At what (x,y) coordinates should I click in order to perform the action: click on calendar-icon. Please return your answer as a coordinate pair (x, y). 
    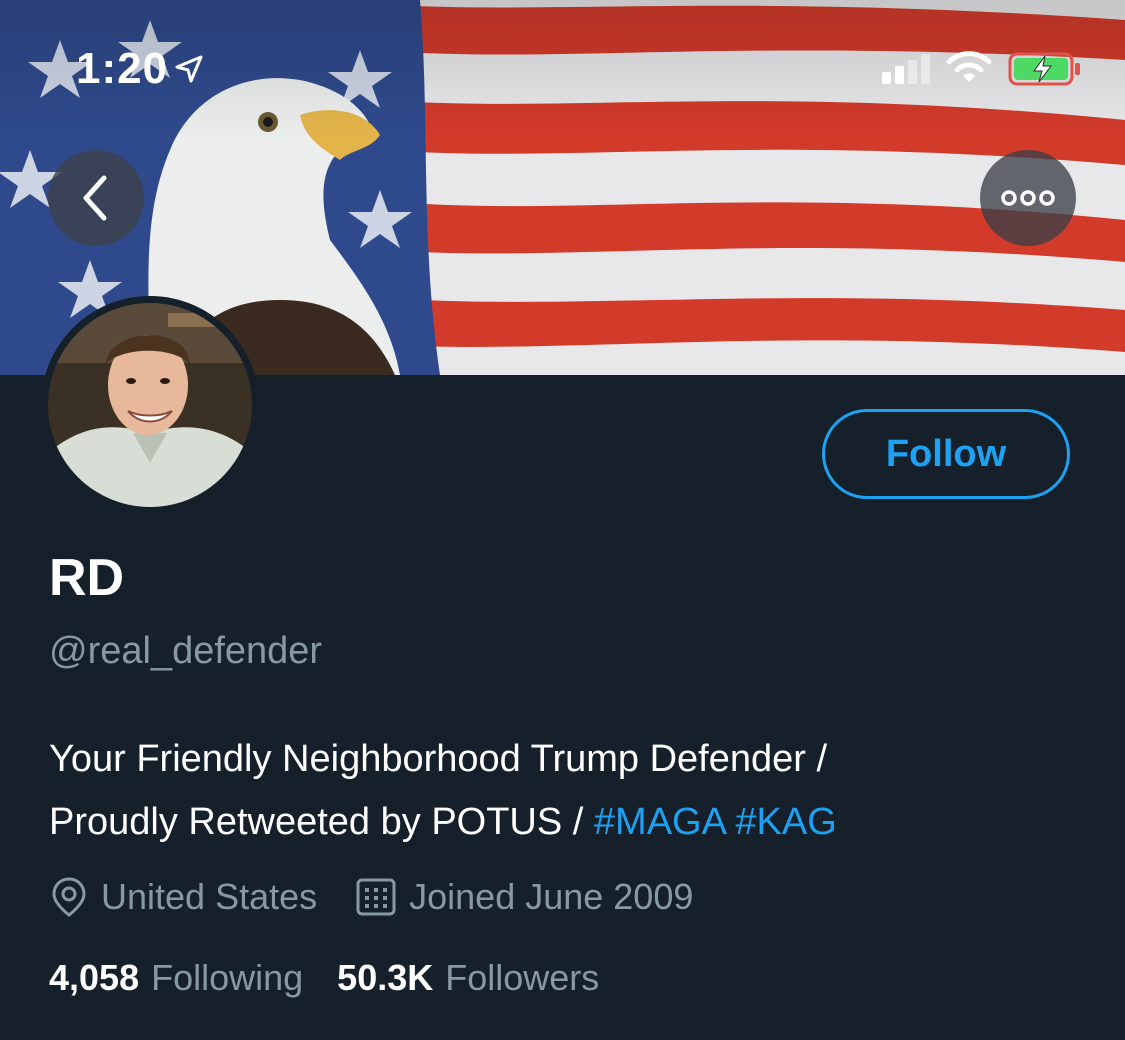
    Looking at the image, I should click on (376, 897).